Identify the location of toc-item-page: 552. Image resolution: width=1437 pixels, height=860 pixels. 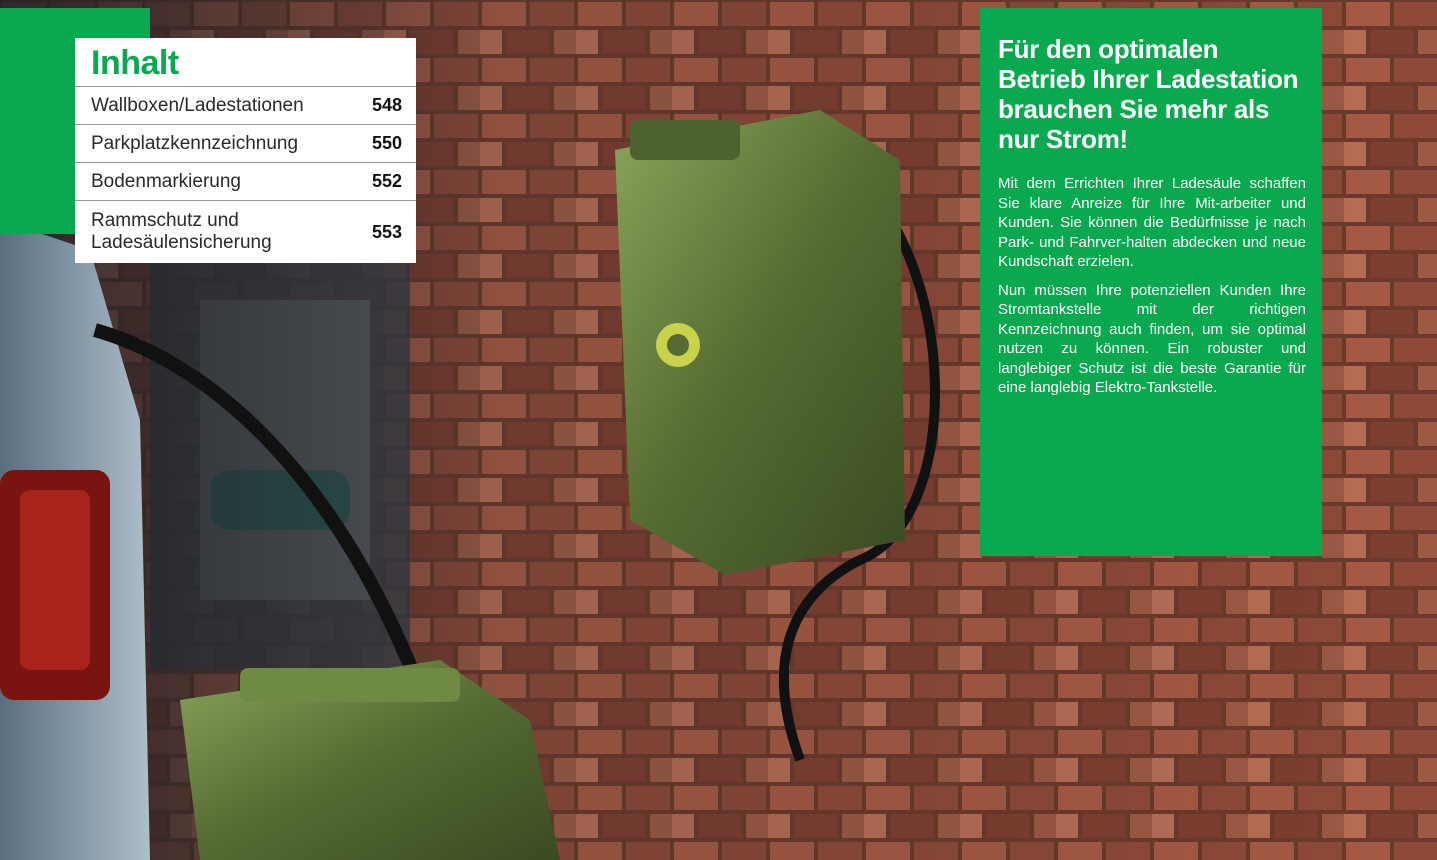
(386, 181).